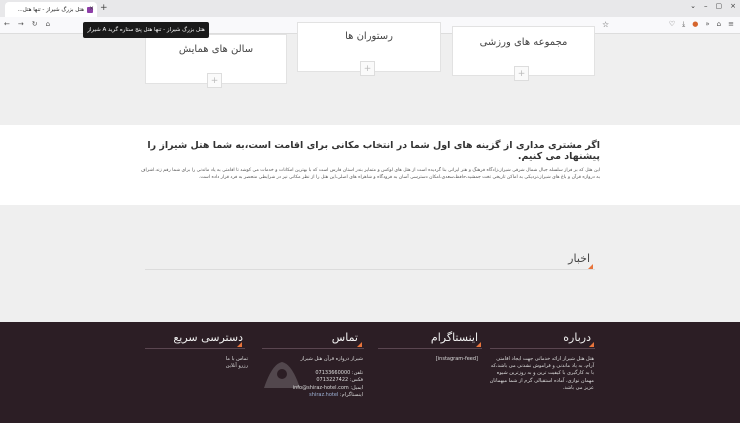 Image resolution: width=740 pixels, height=423 pixels. I want to click on news-title: اخبار, so click(579, 258).